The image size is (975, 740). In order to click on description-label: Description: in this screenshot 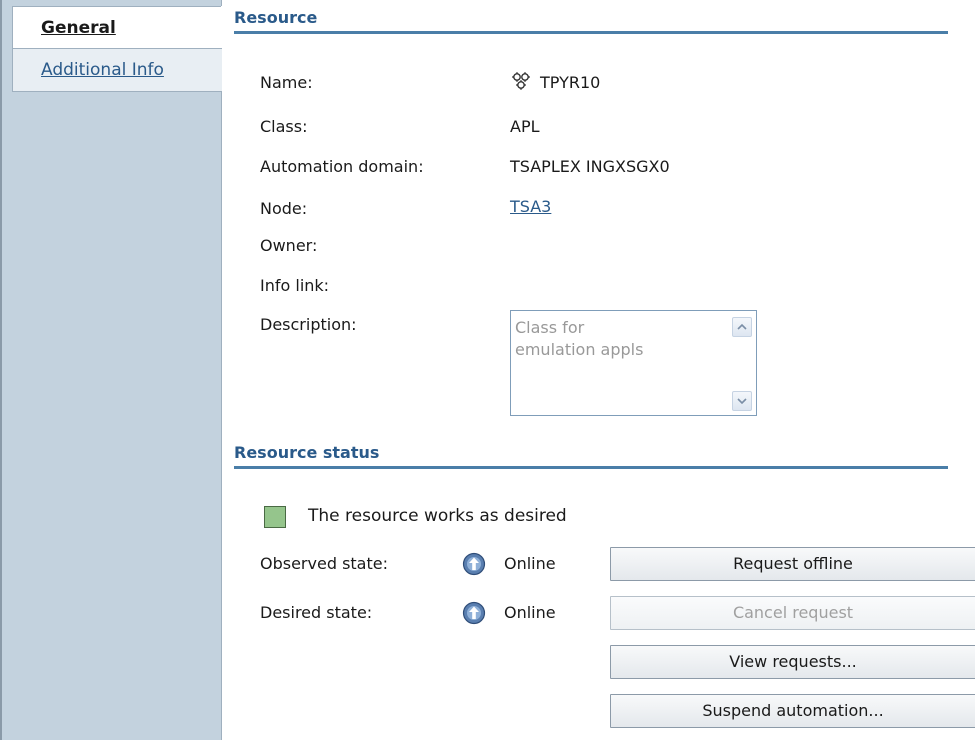, I will do `click(308, 324)`.